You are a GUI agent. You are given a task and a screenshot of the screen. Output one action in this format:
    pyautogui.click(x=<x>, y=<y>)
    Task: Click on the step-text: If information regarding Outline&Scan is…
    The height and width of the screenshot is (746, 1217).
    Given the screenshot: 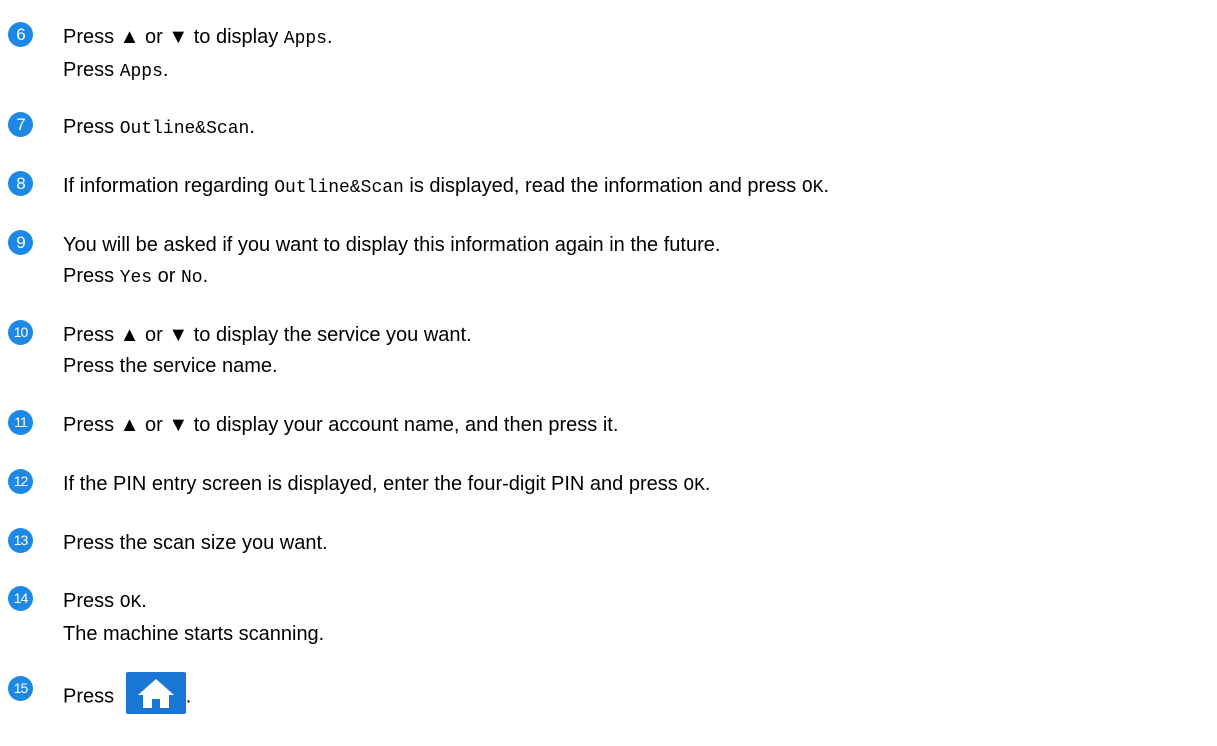 What is the action you would take?
    pyautogui.click(x=446, y=187)
    